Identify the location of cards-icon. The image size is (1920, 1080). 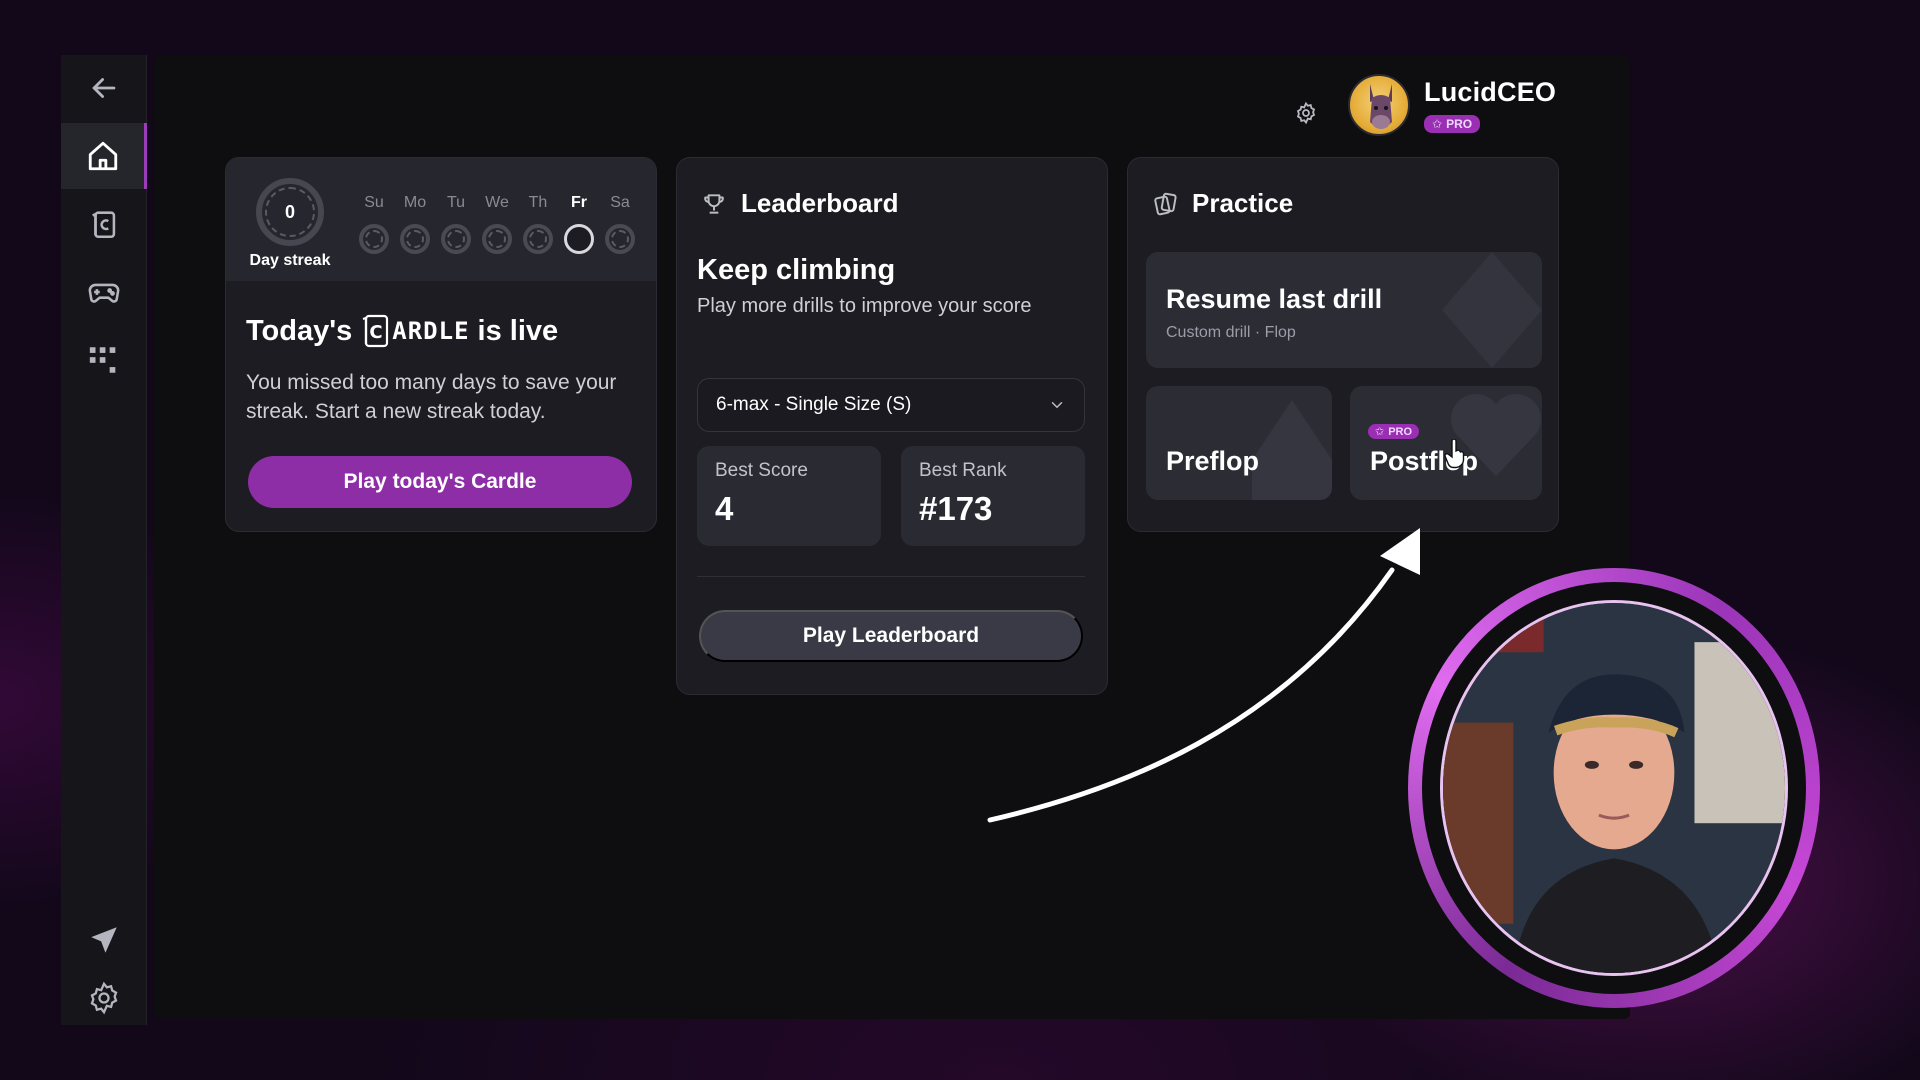
(1165, 203).